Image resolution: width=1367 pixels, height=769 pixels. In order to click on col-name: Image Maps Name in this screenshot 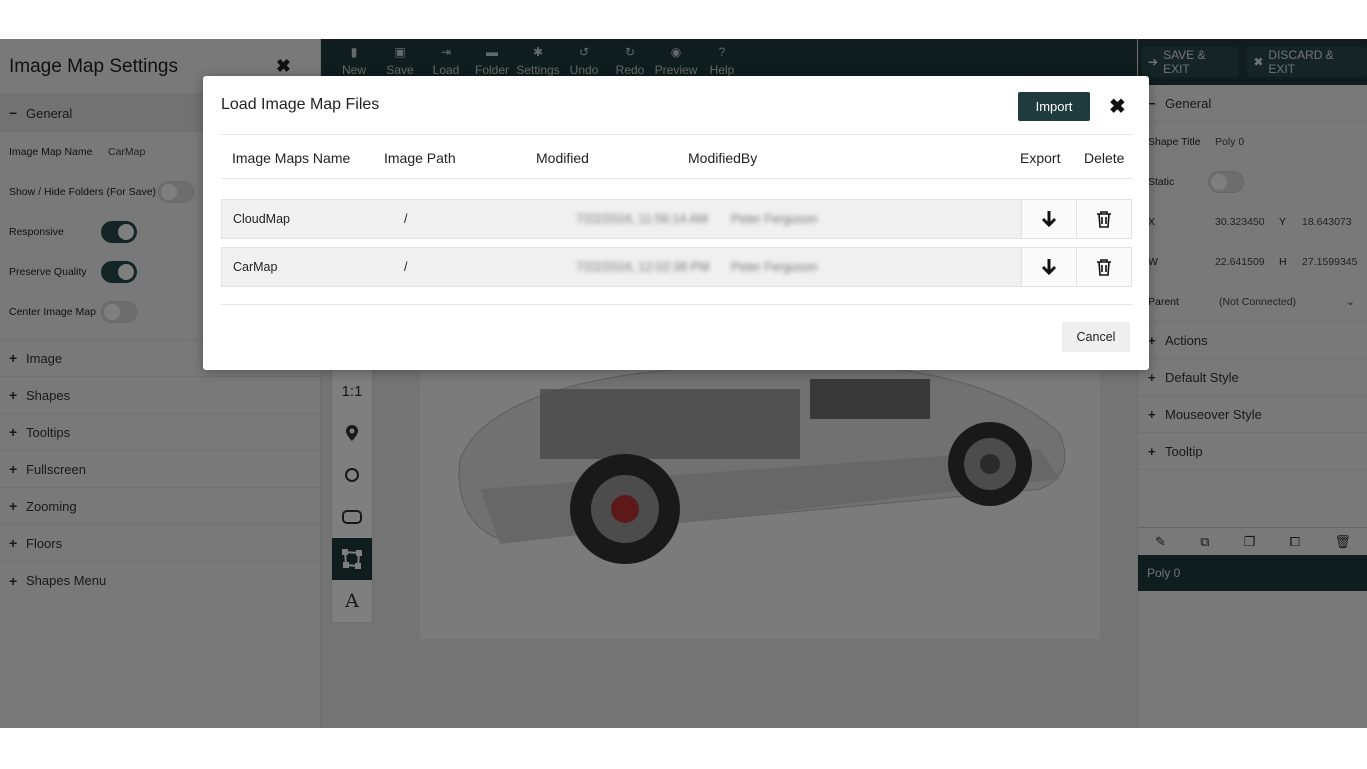, I will do `click(291, 158)`.